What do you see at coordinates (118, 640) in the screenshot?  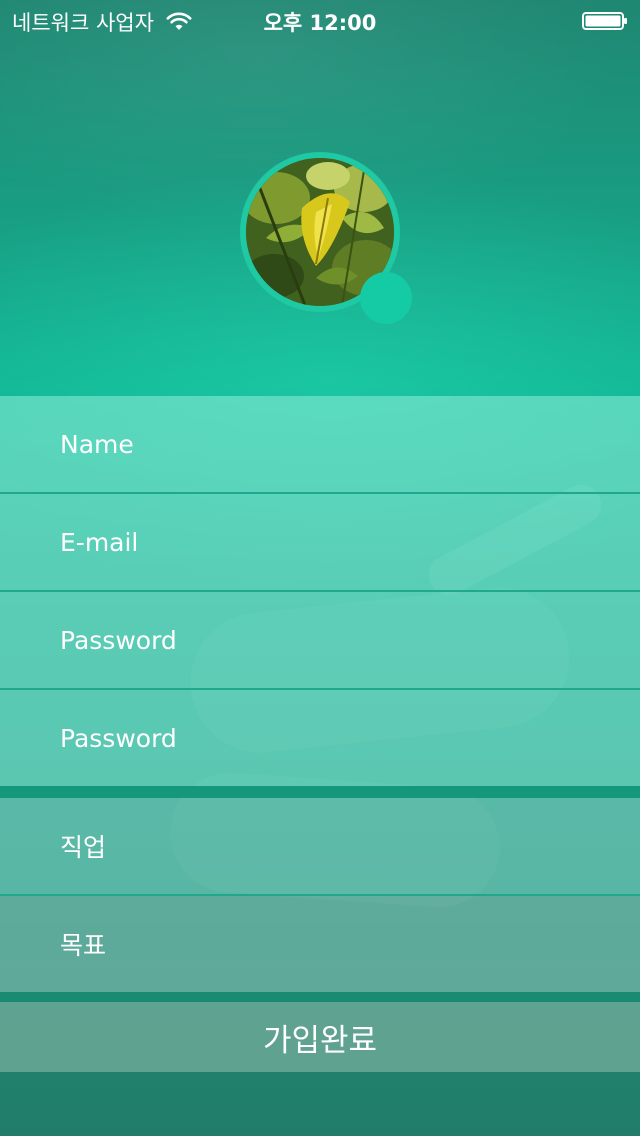 I see `password-placeholder: Password` at bounding box center [118, 640].